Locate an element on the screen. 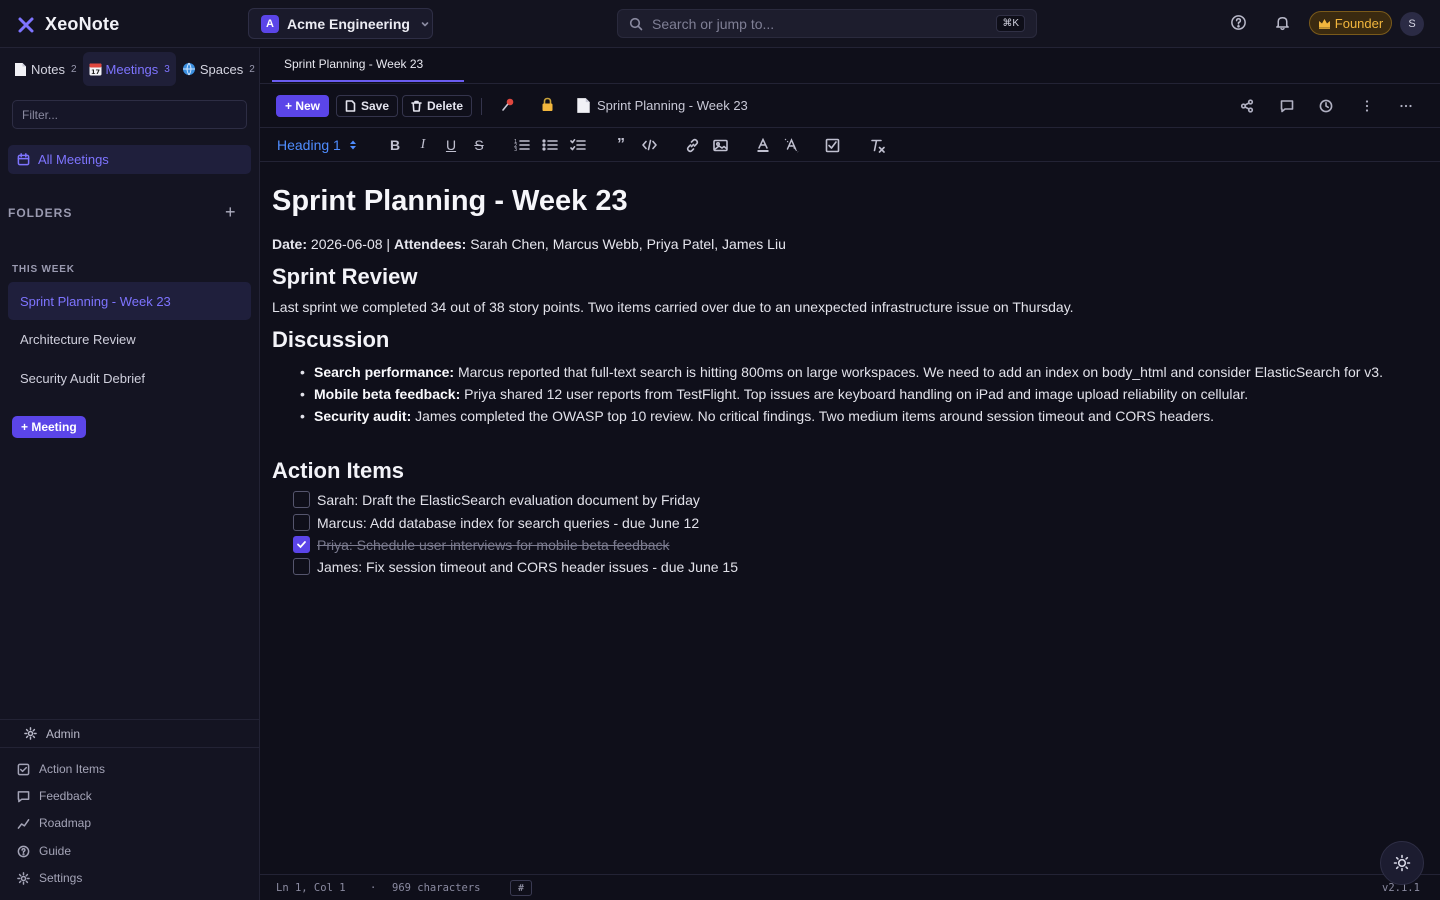 This screenshot has width=1440, height=900. folders-heading: FOLDERS is located at coordinates (40, 213).